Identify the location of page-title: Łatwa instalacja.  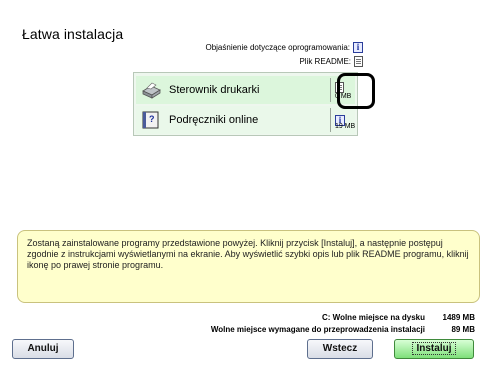
(73, 34).